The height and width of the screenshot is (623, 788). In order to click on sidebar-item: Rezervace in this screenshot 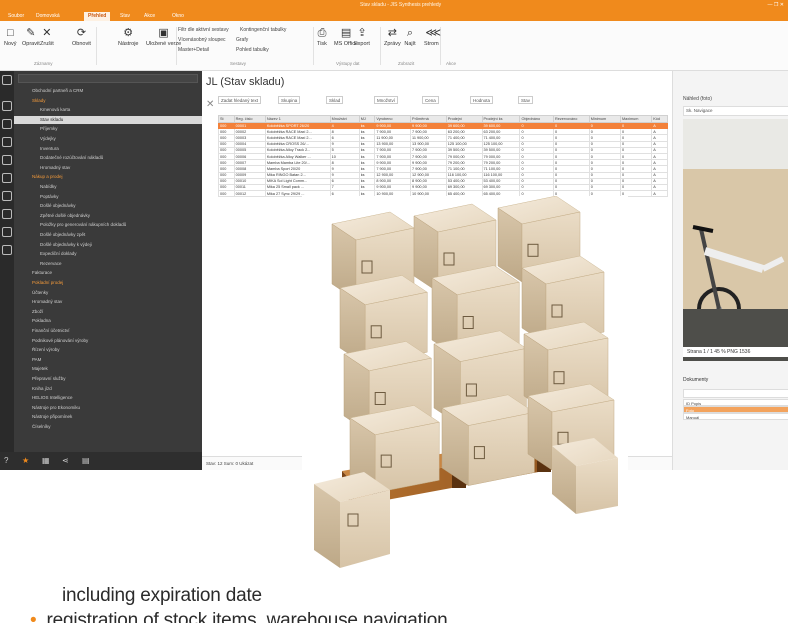, I will do `click(108, 264)`.